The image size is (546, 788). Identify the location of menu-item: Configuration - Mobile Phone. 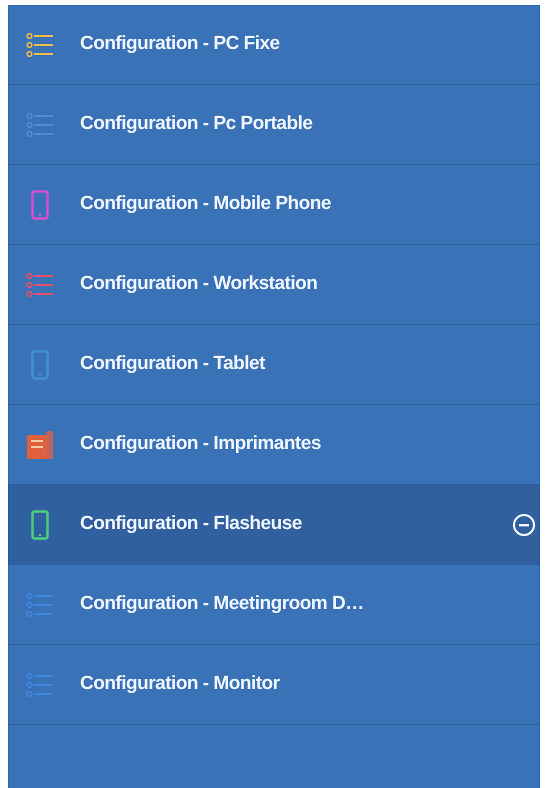
(274, 205).